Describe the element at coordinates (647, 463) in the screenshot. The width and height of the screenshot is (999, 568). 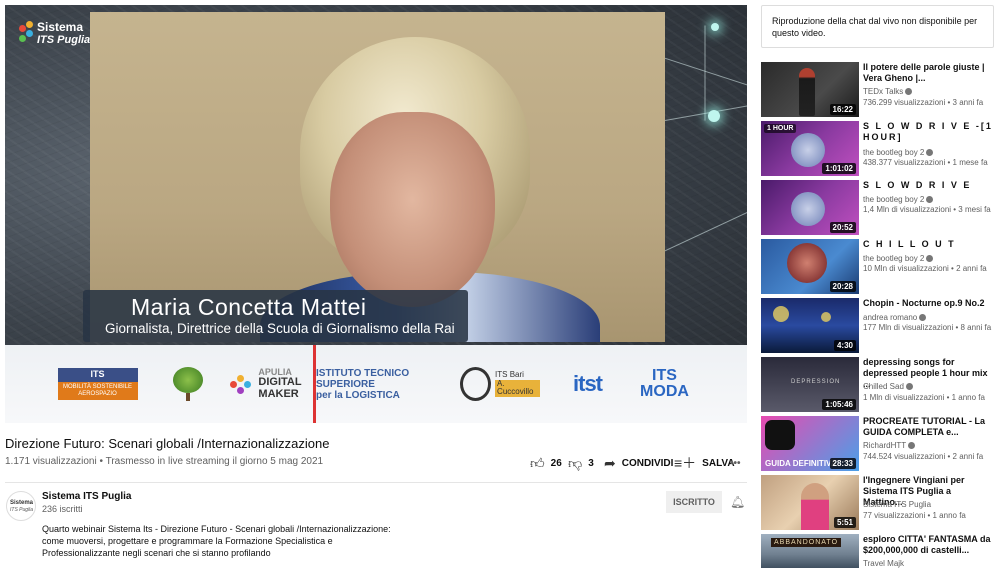
I see `share-label: CONDIVIDI` at that location.